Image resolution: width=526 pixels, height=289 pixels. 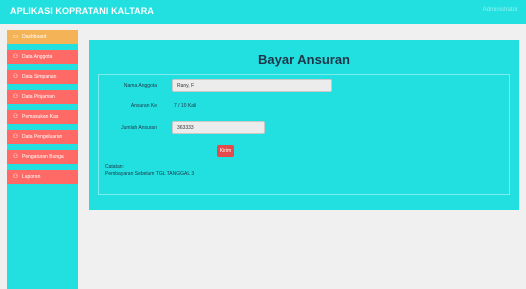 What do you see at coordinates (185, 106) in the screenshot?
I see `installment-number-value: 7 / 10 Kali` at bounding box center [185, 106].